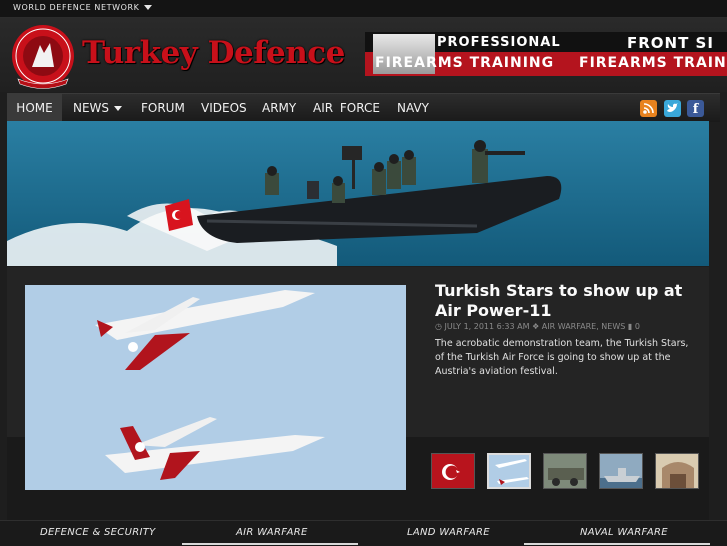 The height and width of the screenshot is (546, 727). I want to click on network-dropdown: WORLD DEFENCE NETWORK, so click(82, 7).